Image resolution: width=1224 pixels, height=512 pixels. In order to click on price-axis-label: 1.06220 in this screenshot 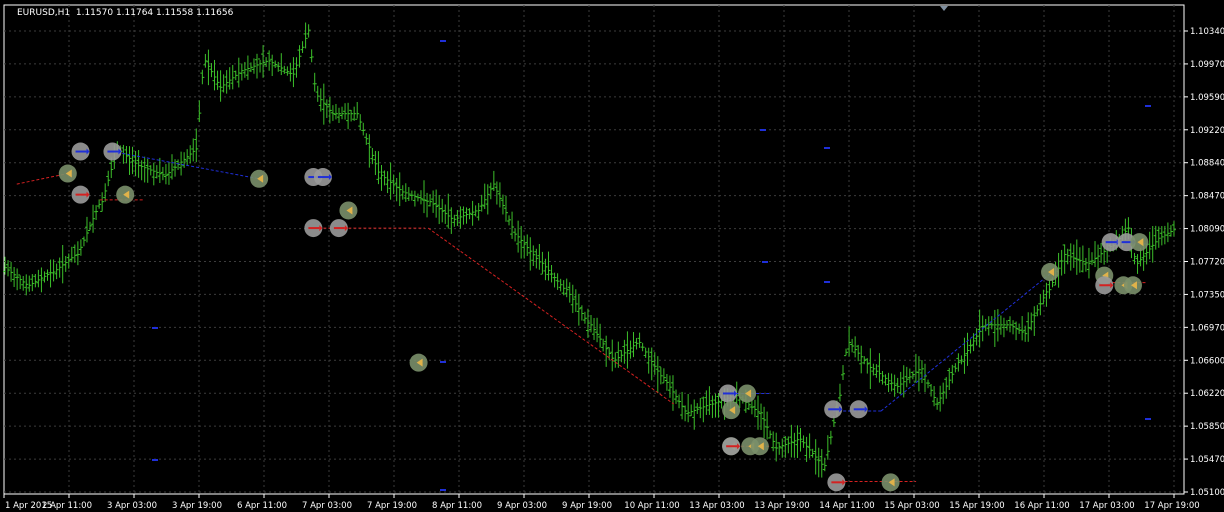, I will do `click(1207, 394)`.